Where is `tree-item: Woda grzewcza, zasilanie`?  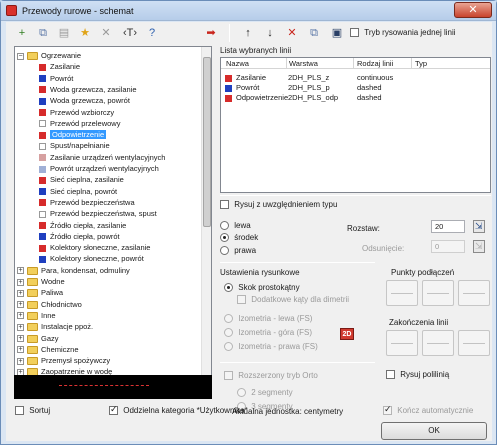
tree-item: Woda grzewcza, zasilanie is located at coordinates (88, 89).